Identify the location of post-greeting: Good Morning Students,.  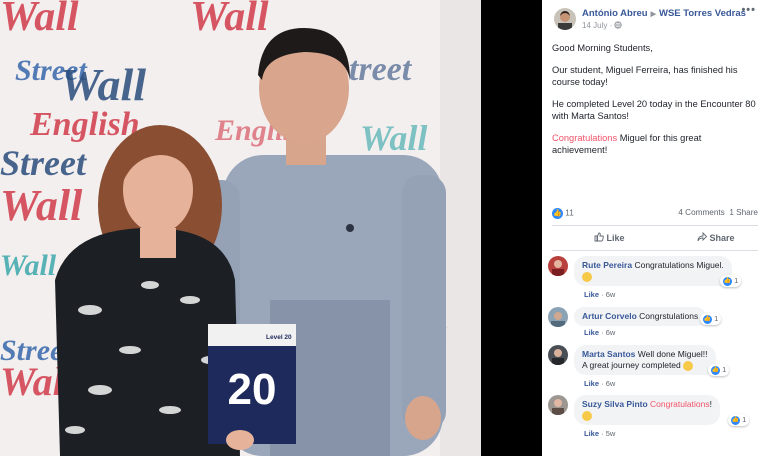
(602, 48).